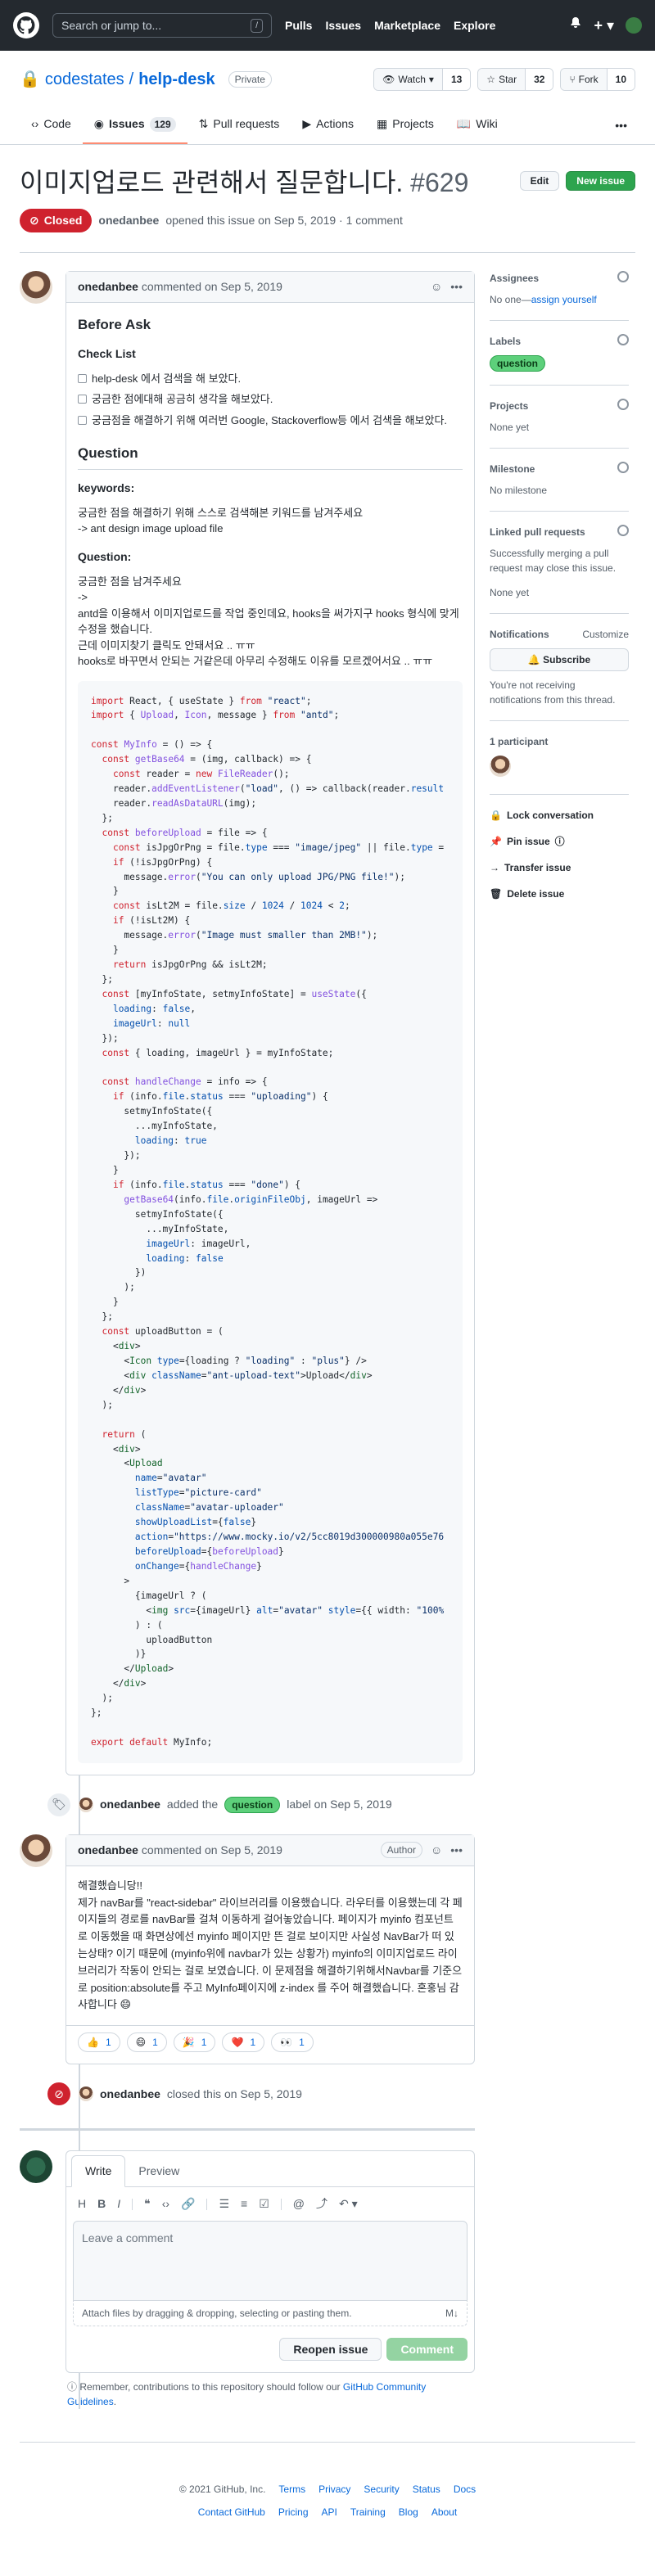 The image size is (655, 2576). I want to click on slash-shortcut: /, so click(257, 25).